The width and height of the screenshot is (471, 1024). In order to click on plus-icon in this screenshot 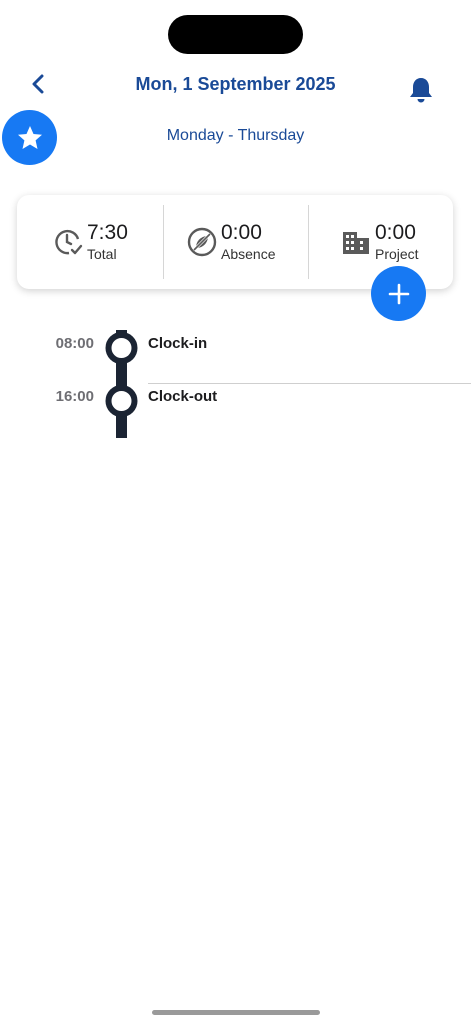, I will do `click(398, 293)`.